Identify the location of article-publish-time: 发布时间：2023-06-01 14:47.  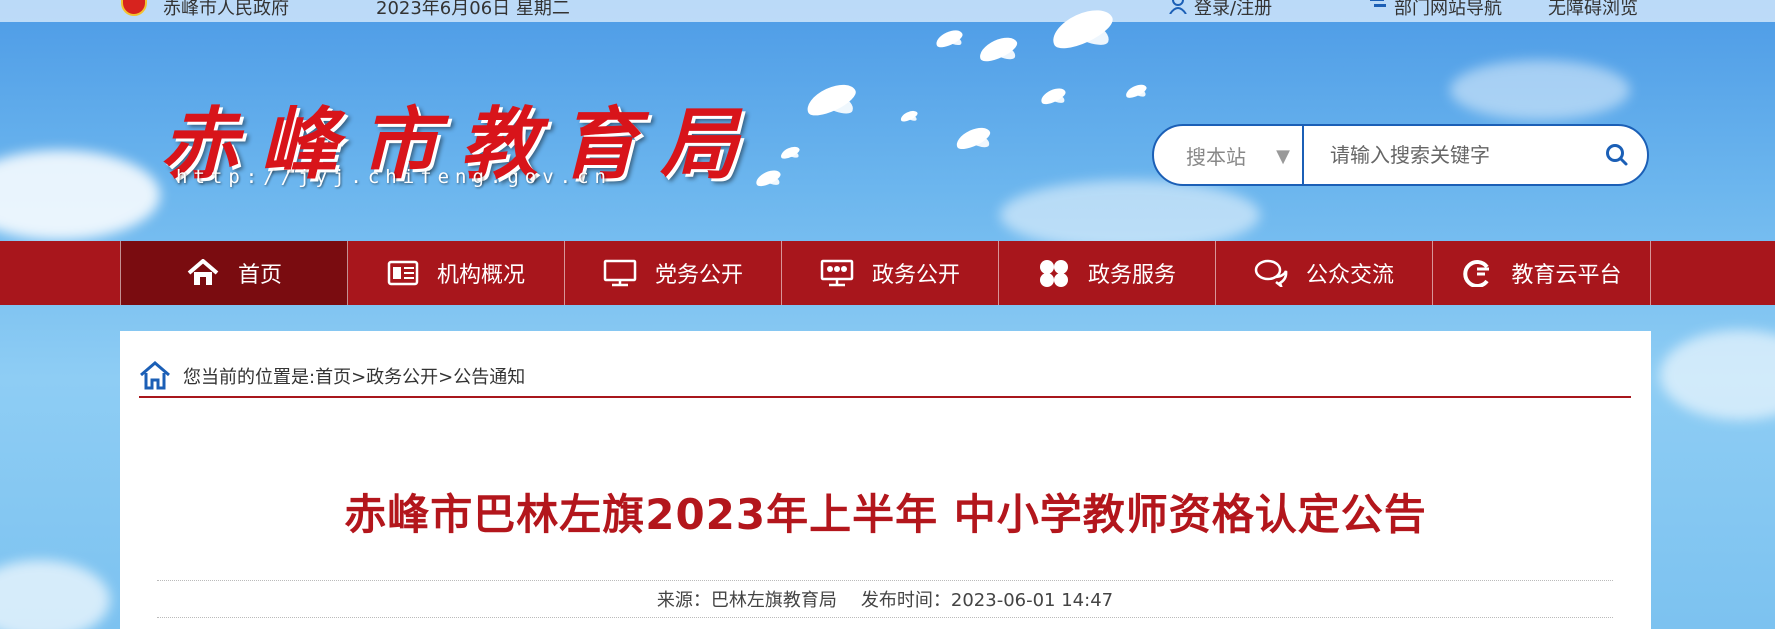
(987, 600).